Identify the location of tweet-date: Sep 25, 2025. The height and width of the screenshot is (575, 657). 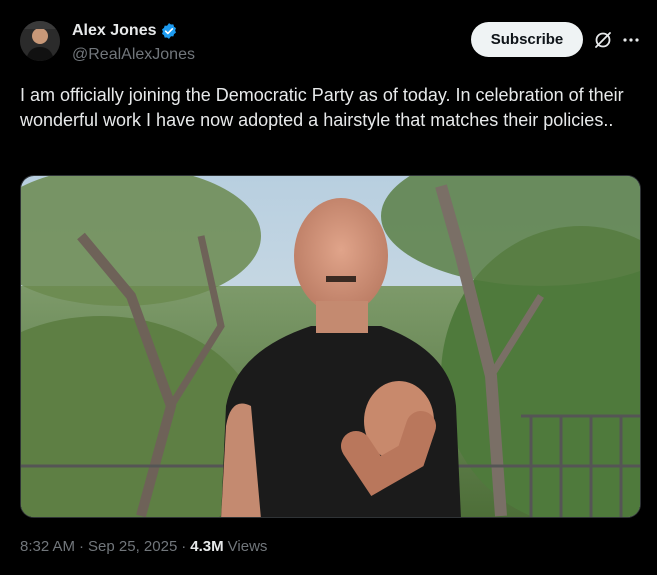
(132, 546).